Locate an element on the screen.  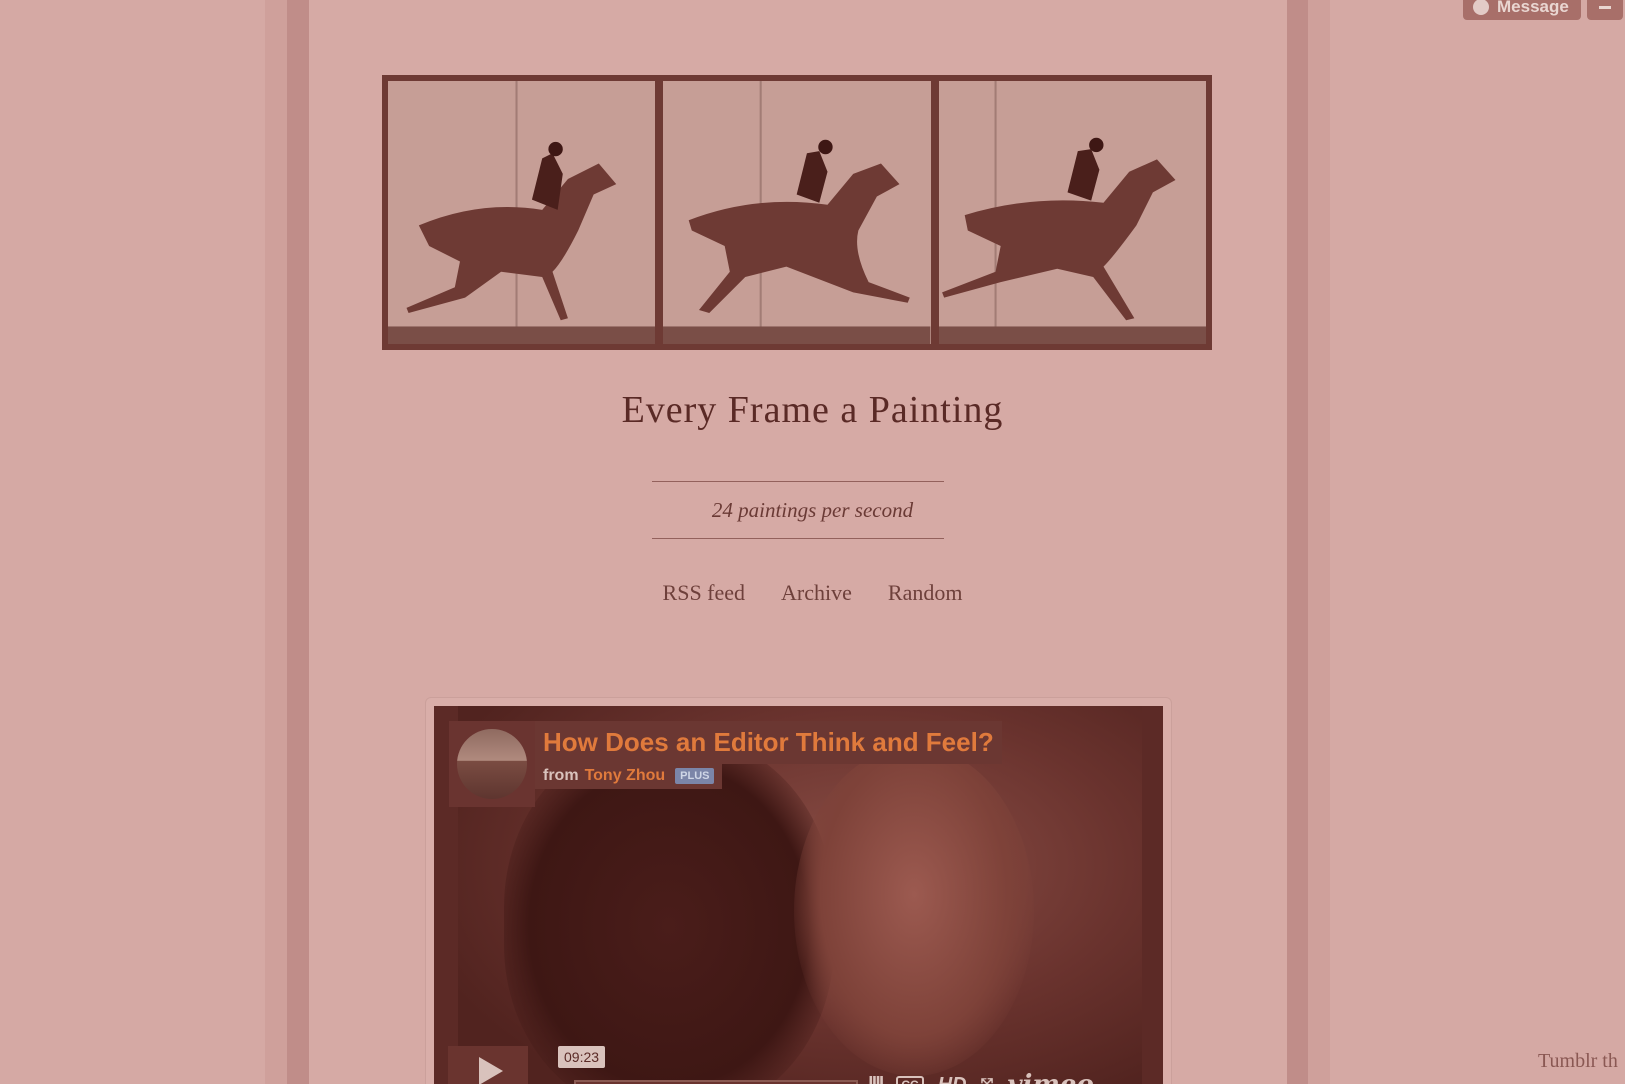
fullscreen-icon: ⤧ is located at coordinates (987, 1080).